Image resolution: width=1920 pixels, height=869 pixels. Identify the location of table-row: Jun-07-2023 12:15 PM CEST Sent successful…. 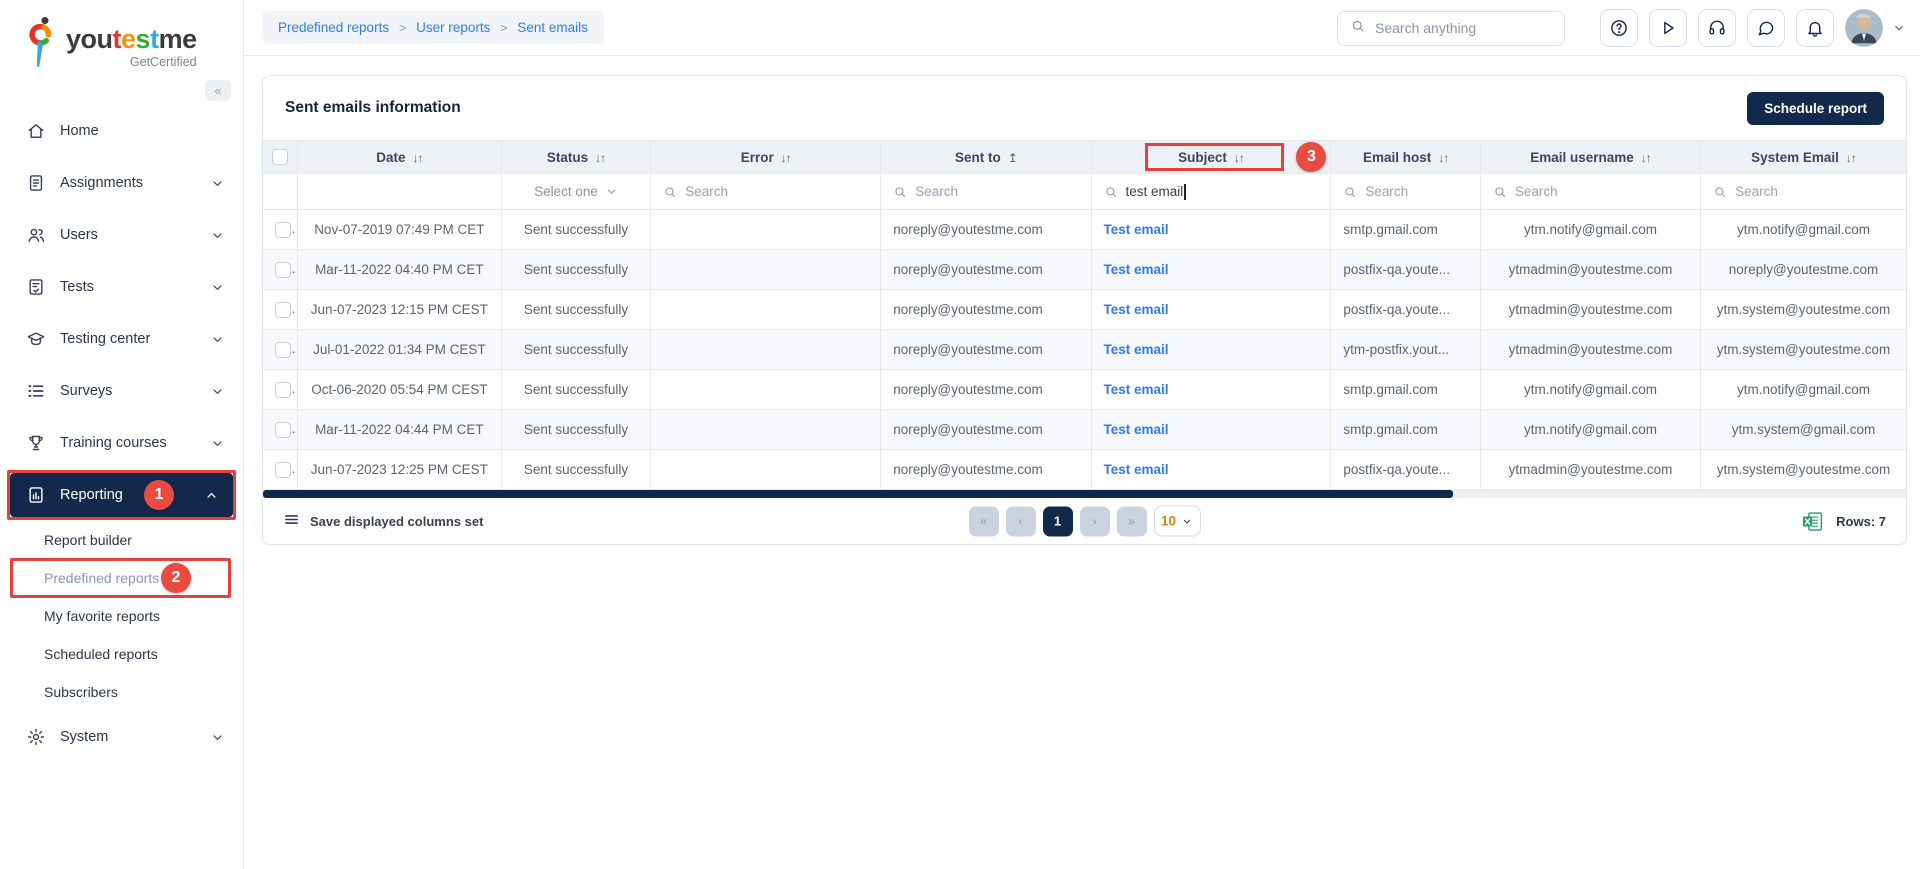
(1084, 309).